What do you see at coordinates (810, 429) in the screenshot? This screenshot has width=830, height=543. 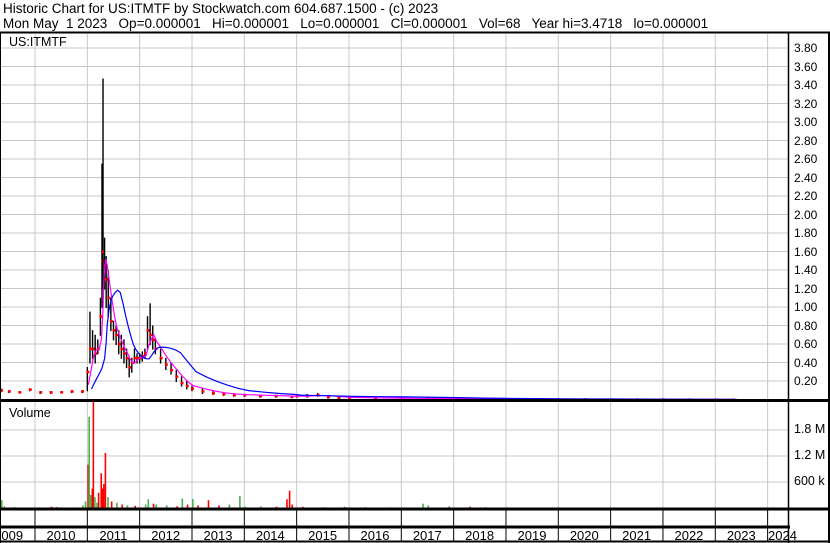 I see `volume-tick-label: 1.8 M` at bounding box center [810, 429].